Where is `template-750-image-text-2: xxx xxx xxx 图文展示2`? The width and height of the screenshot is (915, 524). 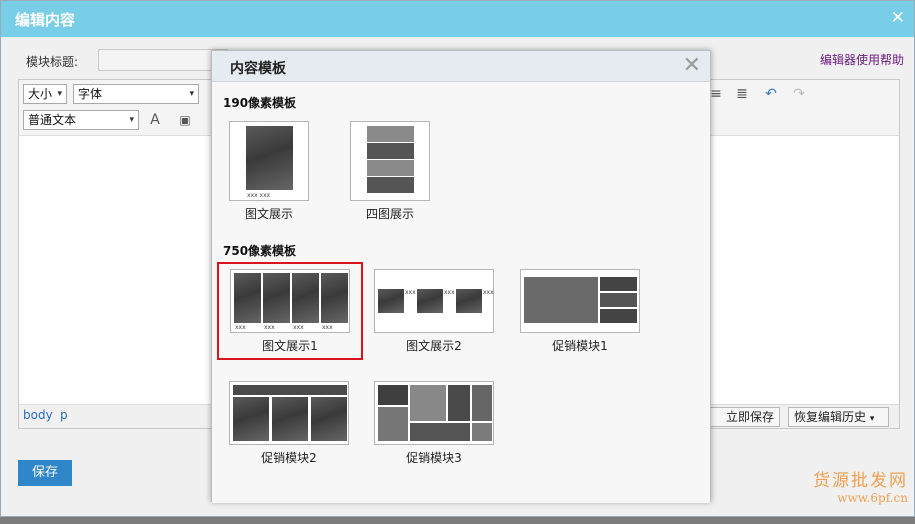
template-750-image-text-2: xxx xxx xxx 图文展示2 is located at coordinates (434, 311).